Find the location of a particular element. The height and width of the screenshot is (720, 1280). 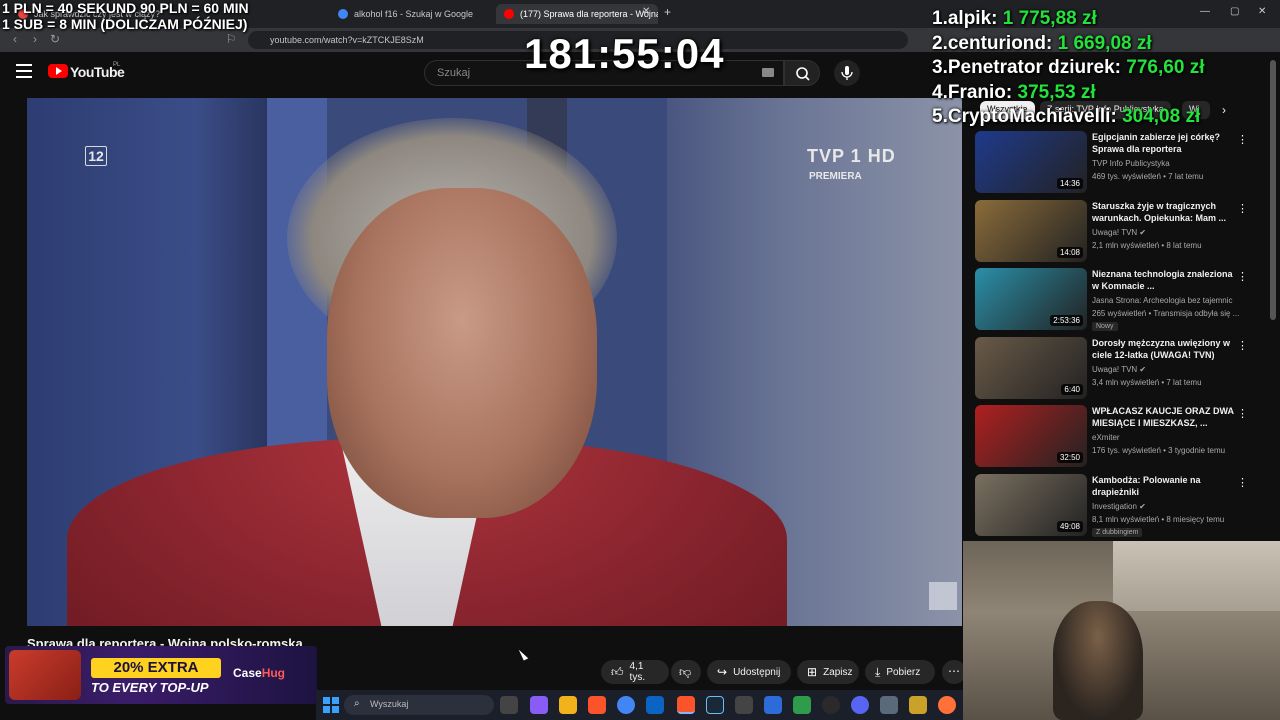

leaderboard-amount: 1 775,88 zł is located at coordinates (1049, 18).